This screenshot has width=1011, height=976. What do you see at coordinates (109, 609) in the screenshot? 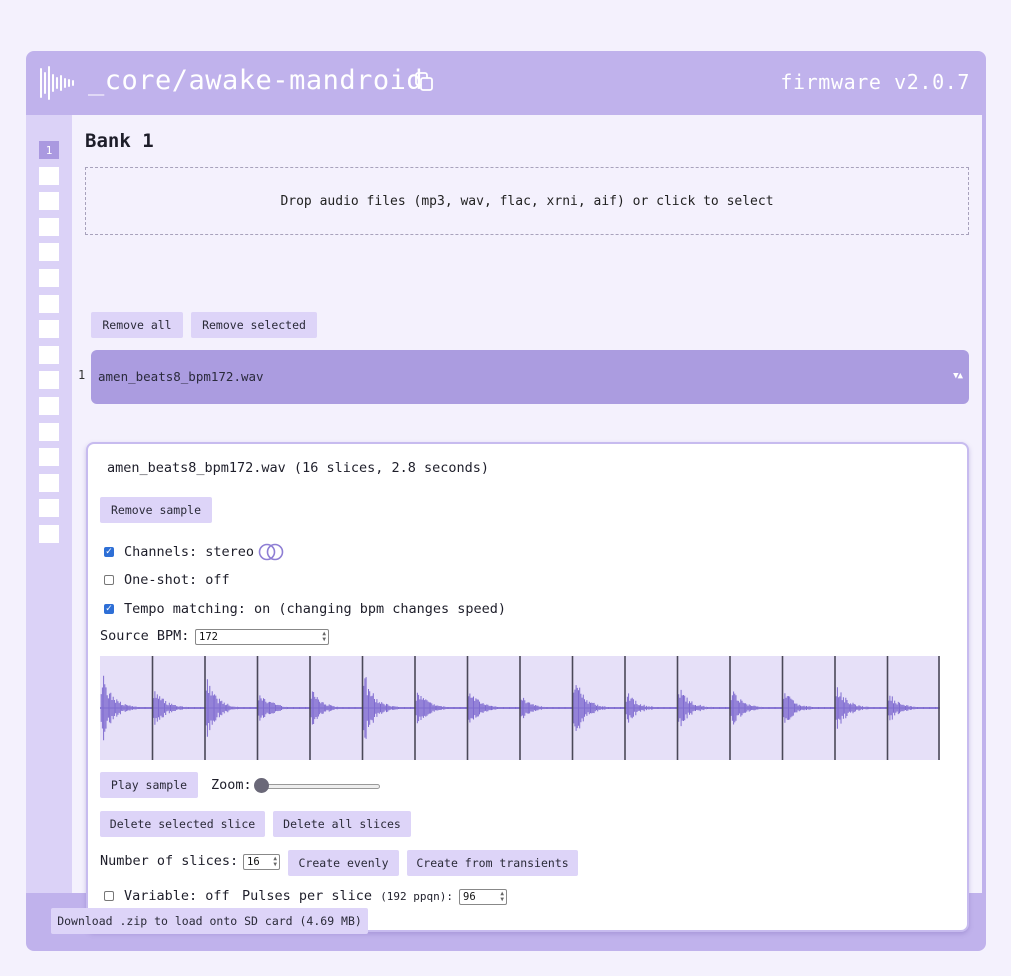
I see `tempo-checkbox` at bounding box center [109, 609].